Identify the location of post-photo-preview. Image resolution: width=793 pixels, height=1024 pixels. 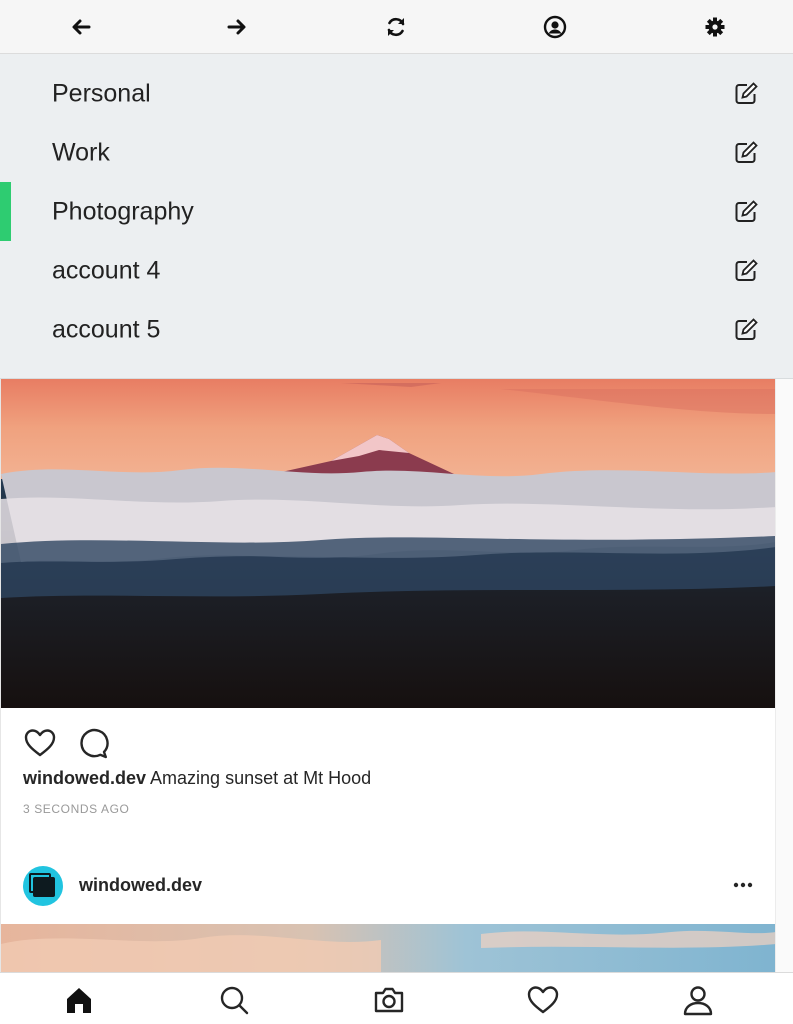
(388, 948).